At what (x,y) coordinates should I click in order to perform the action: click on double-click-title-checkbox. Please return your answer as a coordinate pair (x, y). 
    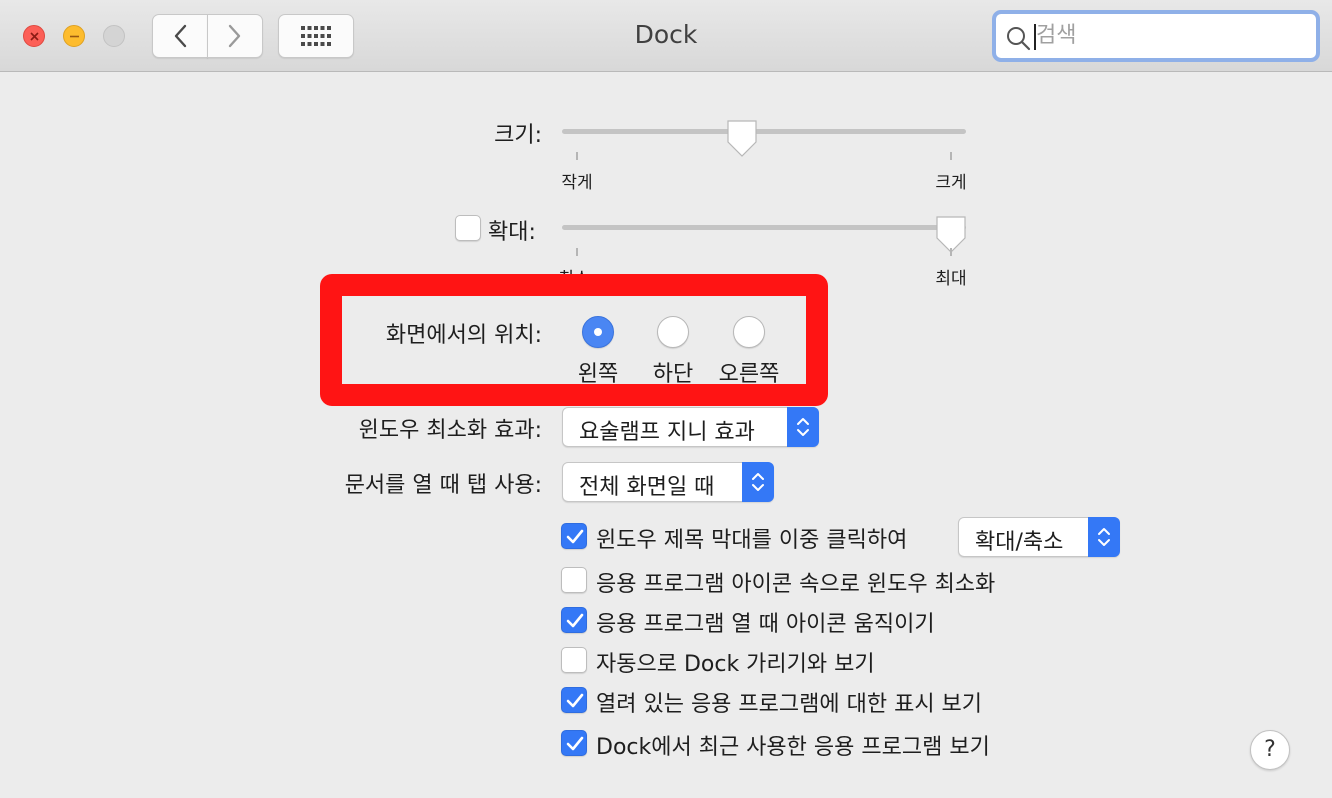
    Looking at the image, I should click on (574, 536).